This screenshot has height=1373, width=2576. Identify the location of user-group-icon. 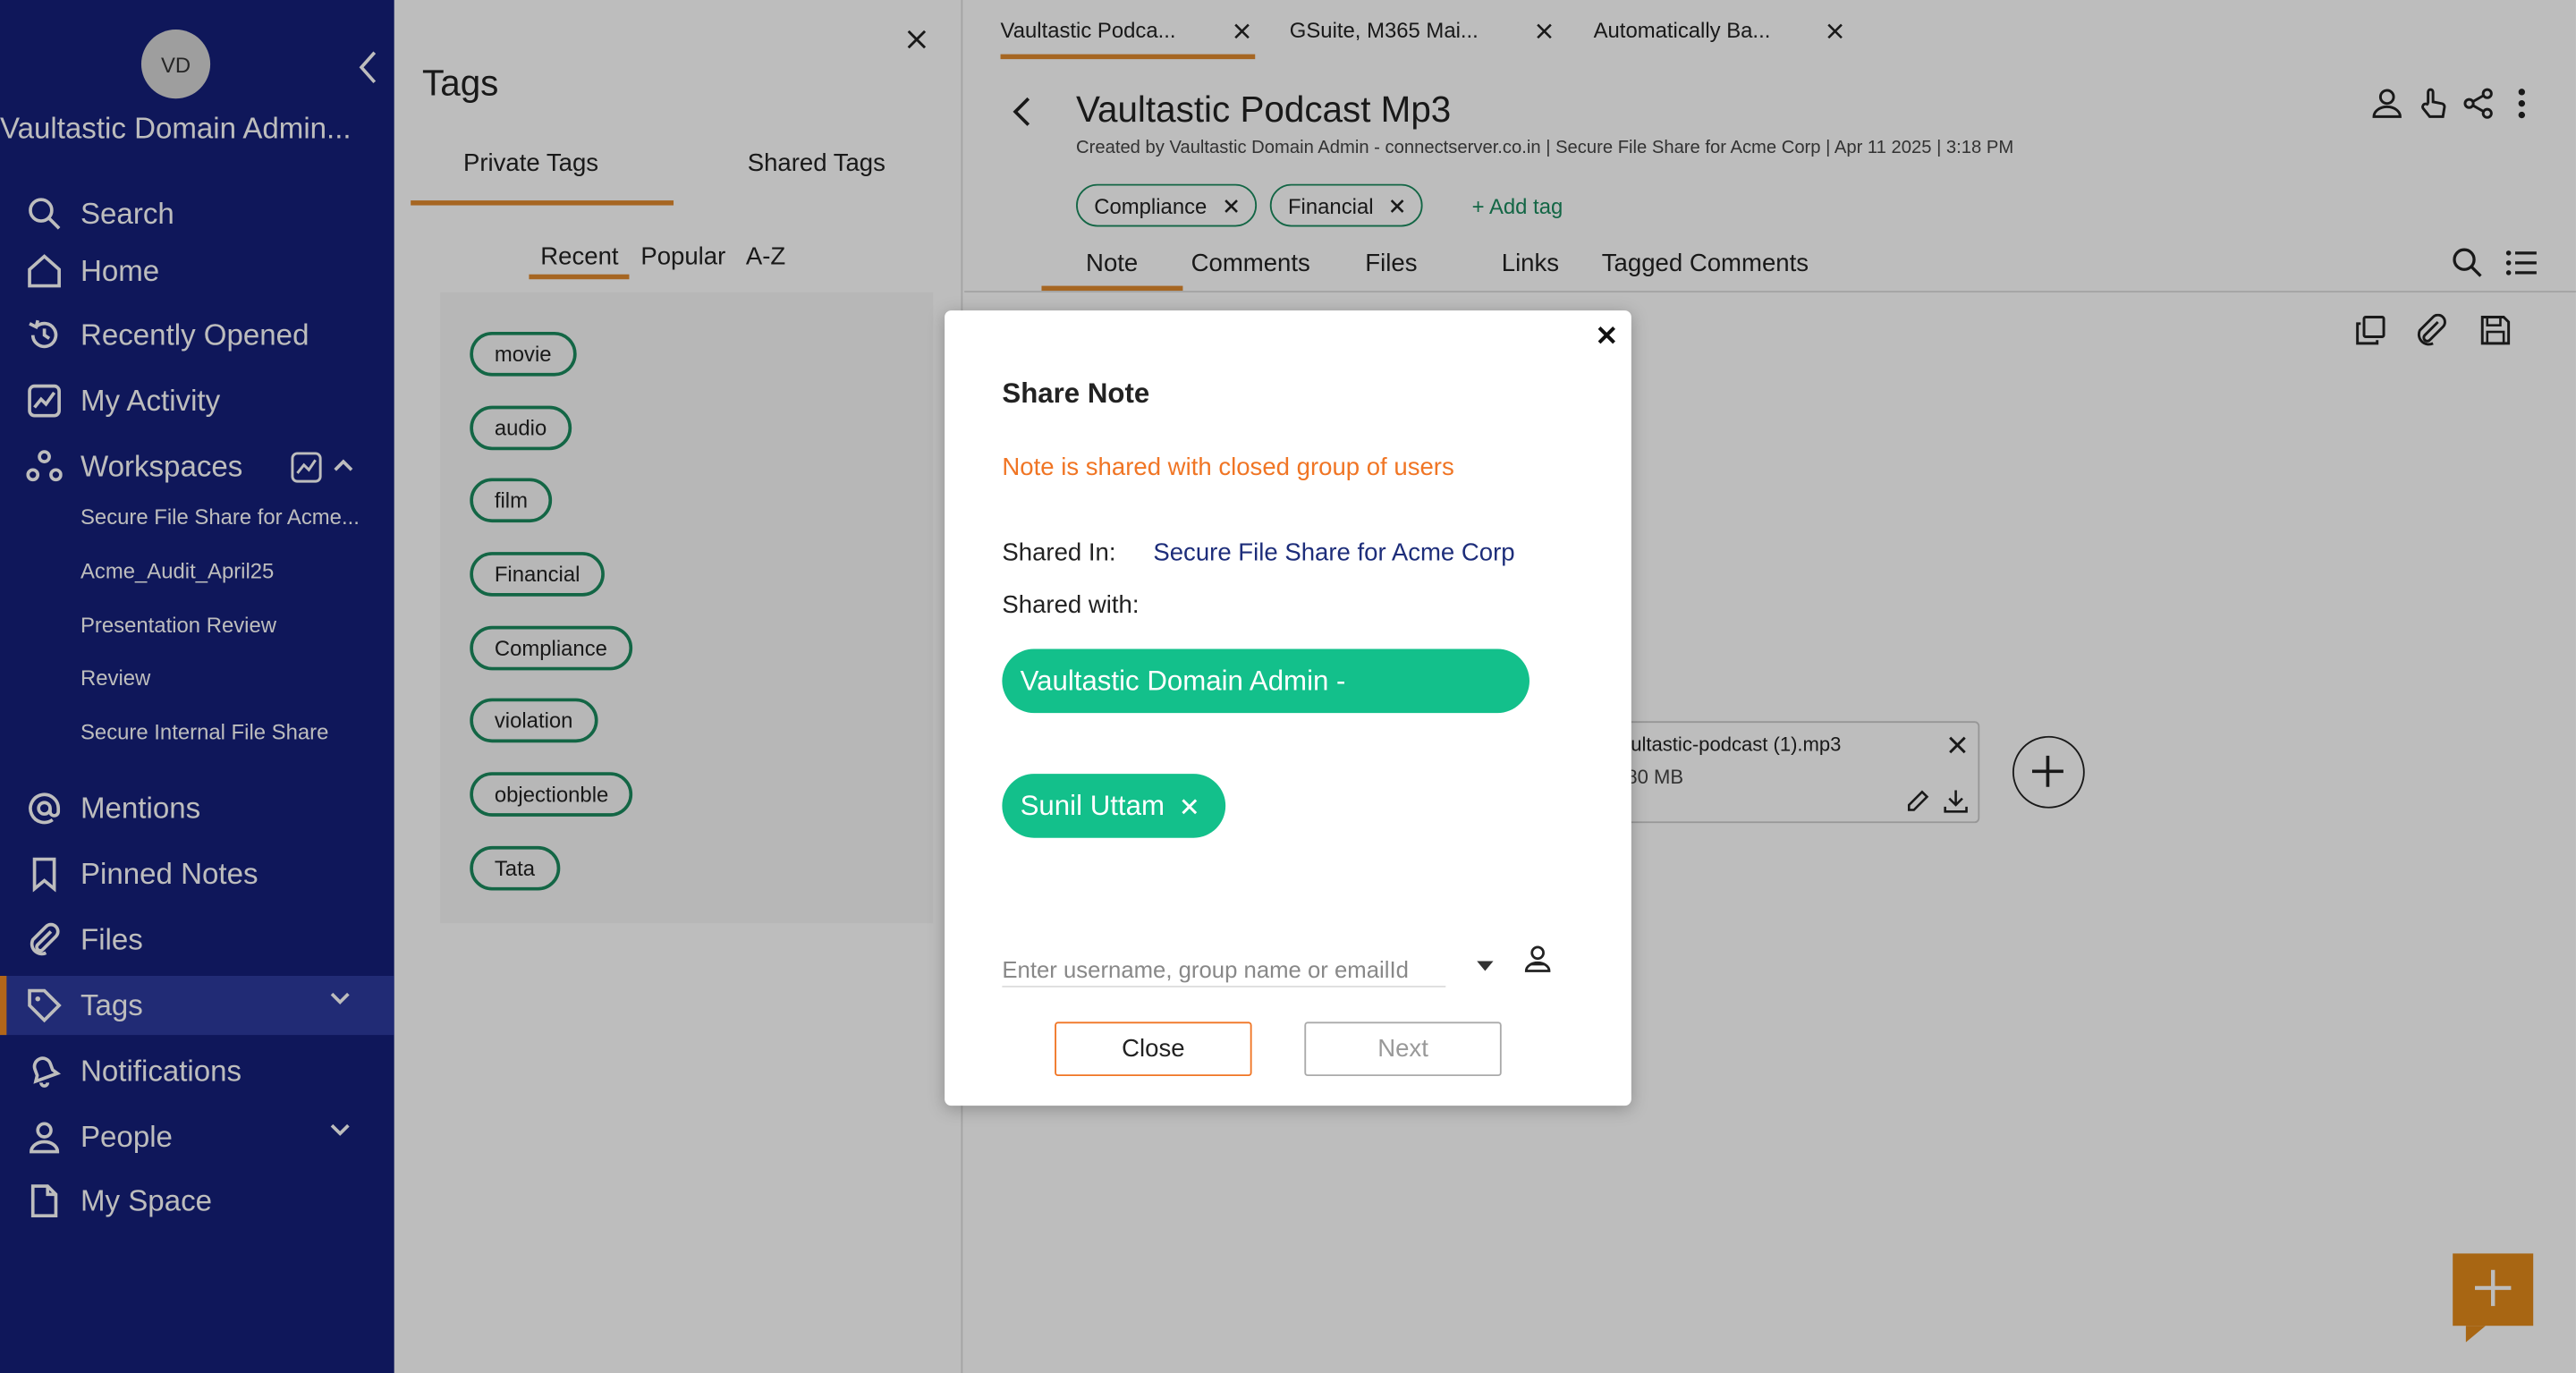
(1538, 959).